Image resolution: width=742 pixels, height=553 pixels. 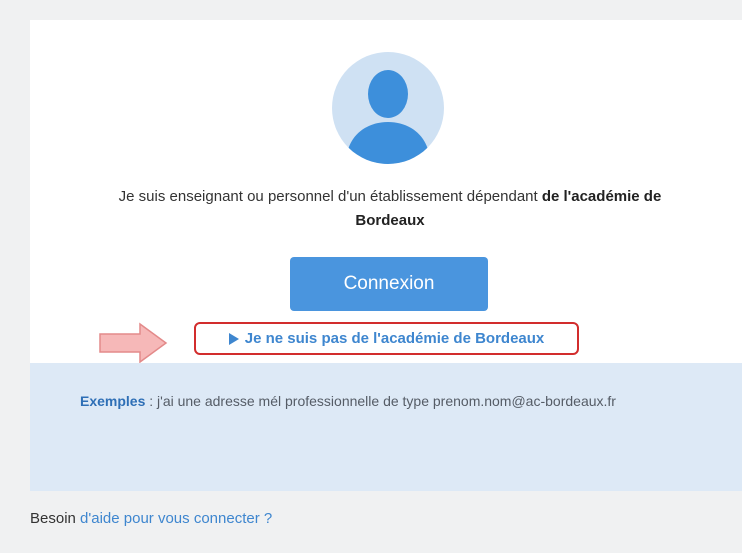 I want to click on login-button: Connexion, so click(x=389, y=284).